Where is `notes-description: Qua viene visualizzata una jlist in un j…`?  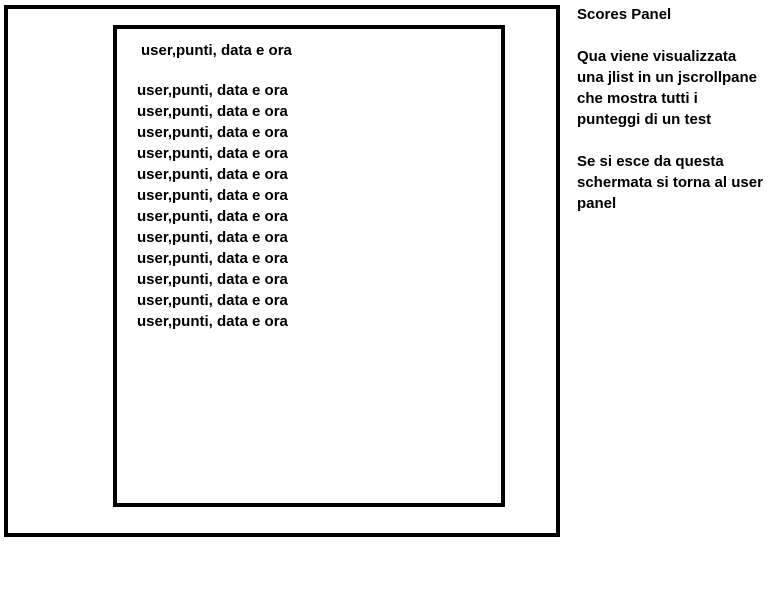
notes-description: Qua viene visualizzata una jlist in un j… is located at coordinates (667, 88).